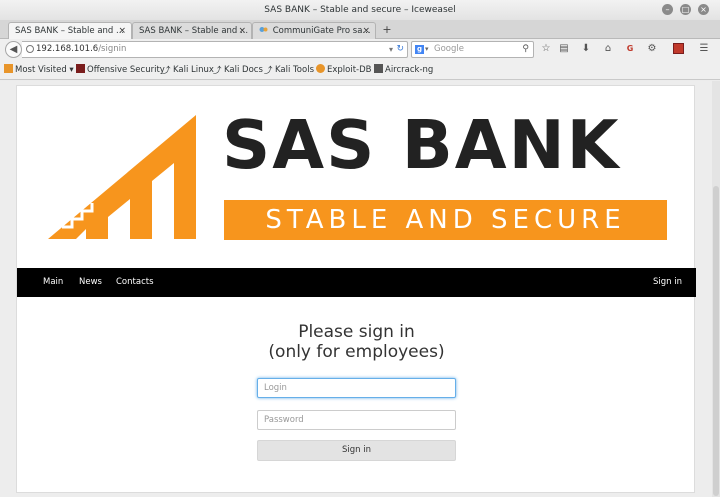 The height and width of the screenshot is (497, 720). I want to click on nav-link-main: Main, so click(53, 282).